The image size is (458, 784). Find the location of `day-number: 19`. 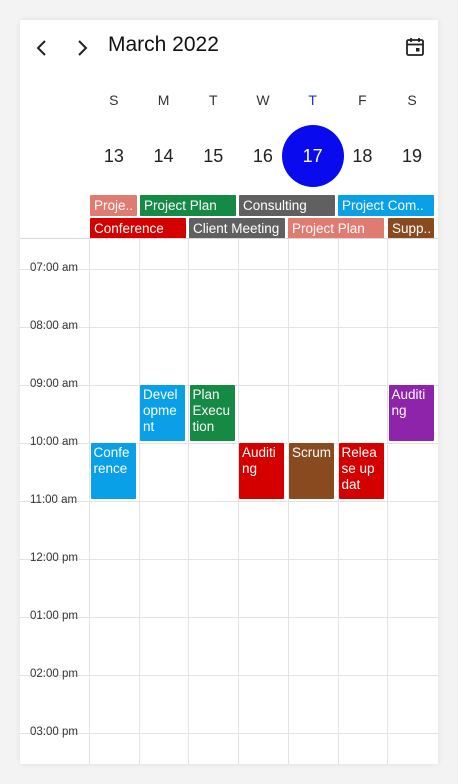

day-number: 19 is located at coordinates (412, 156).